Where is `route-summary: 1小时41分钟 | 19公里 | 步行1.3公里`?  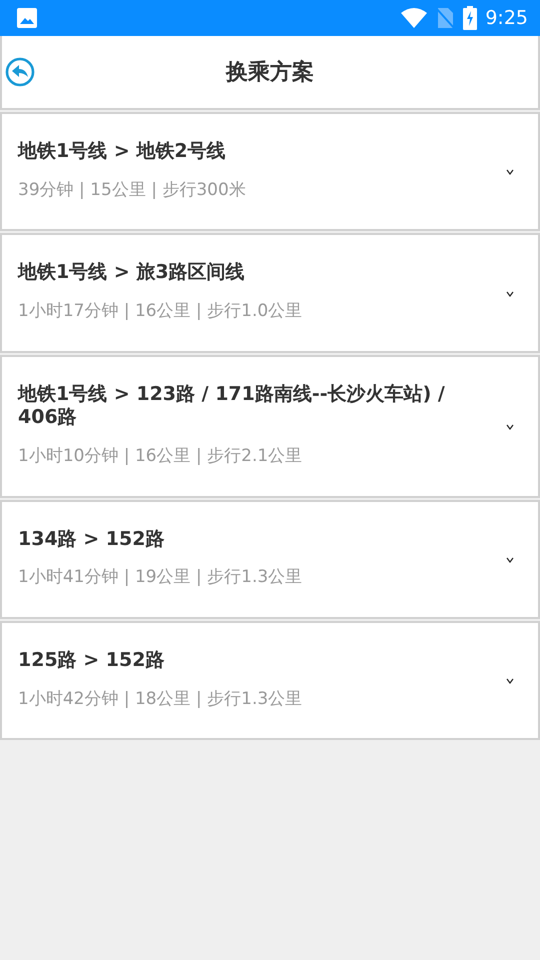
route-summary: 1小时41分钟 | 19公里 | 步行1.3公里 is located at coordinates (161, 578).